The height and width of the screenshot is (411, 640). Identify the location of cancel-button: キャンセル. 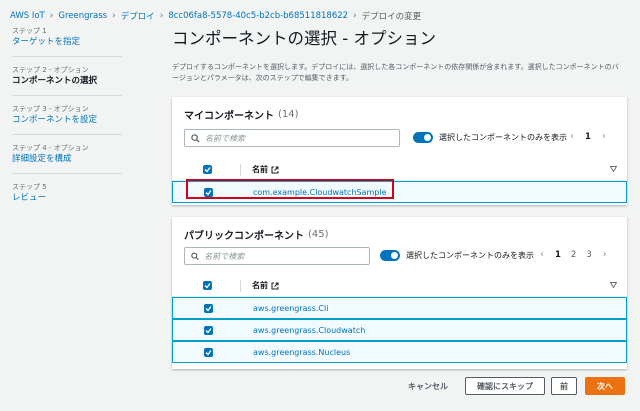
(428, 386).